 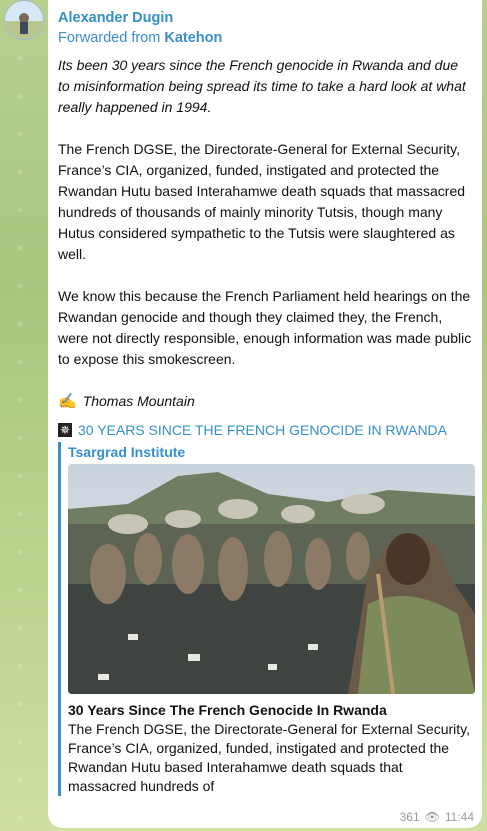 I want to click on eye-icon: 👁, so click(x=432, y=817).